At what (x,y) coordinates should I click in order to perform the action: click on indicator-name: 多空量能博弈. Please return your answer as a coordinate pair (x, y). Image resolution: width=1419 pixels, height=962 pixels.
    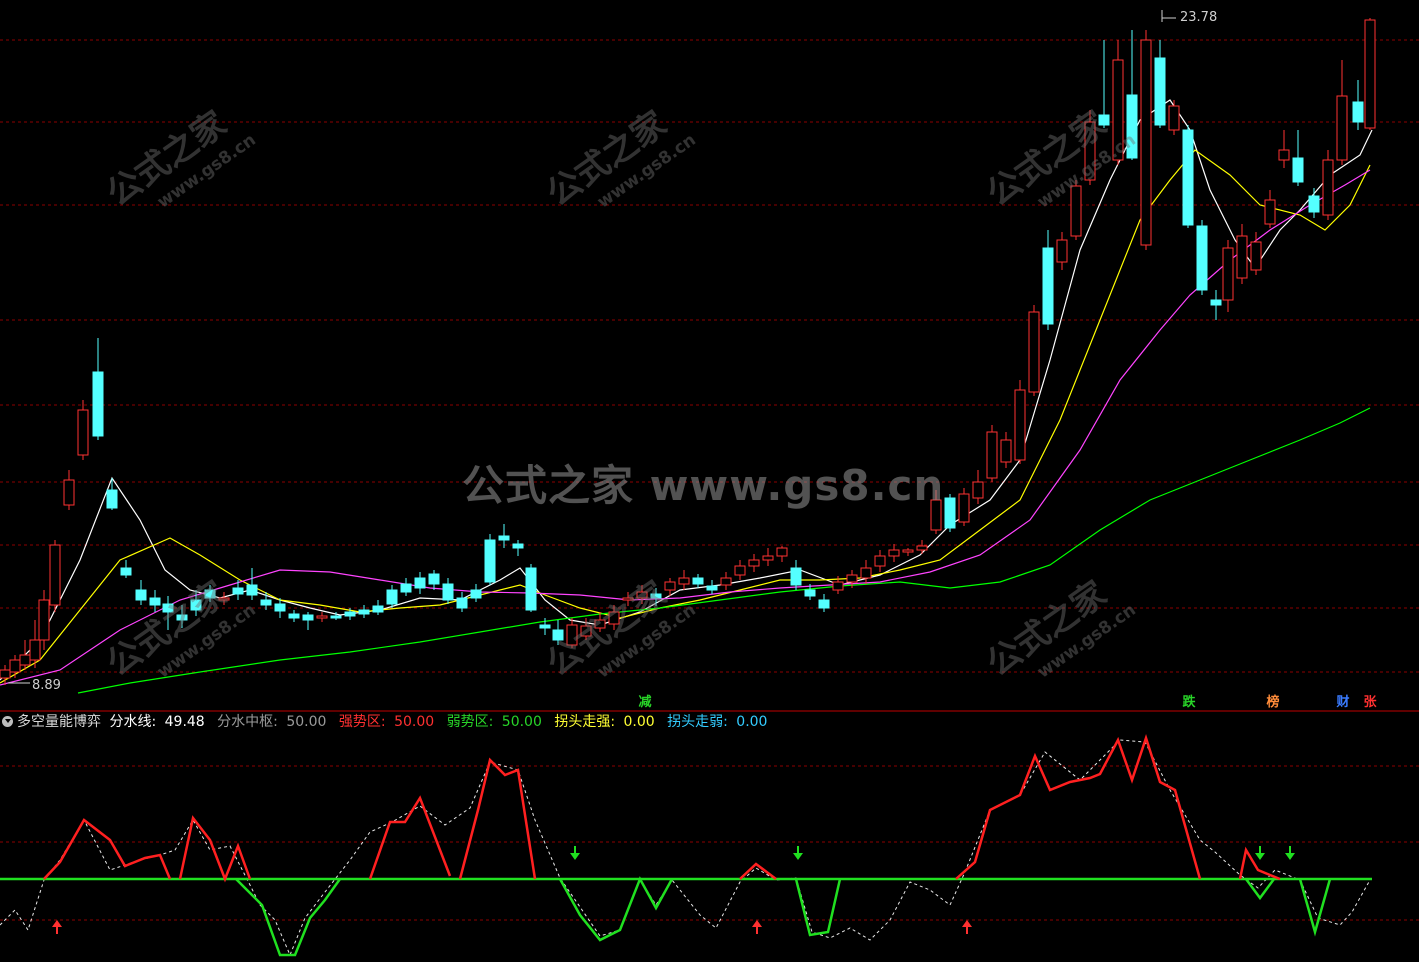
    Looking at the image, I should click on (59, 722).